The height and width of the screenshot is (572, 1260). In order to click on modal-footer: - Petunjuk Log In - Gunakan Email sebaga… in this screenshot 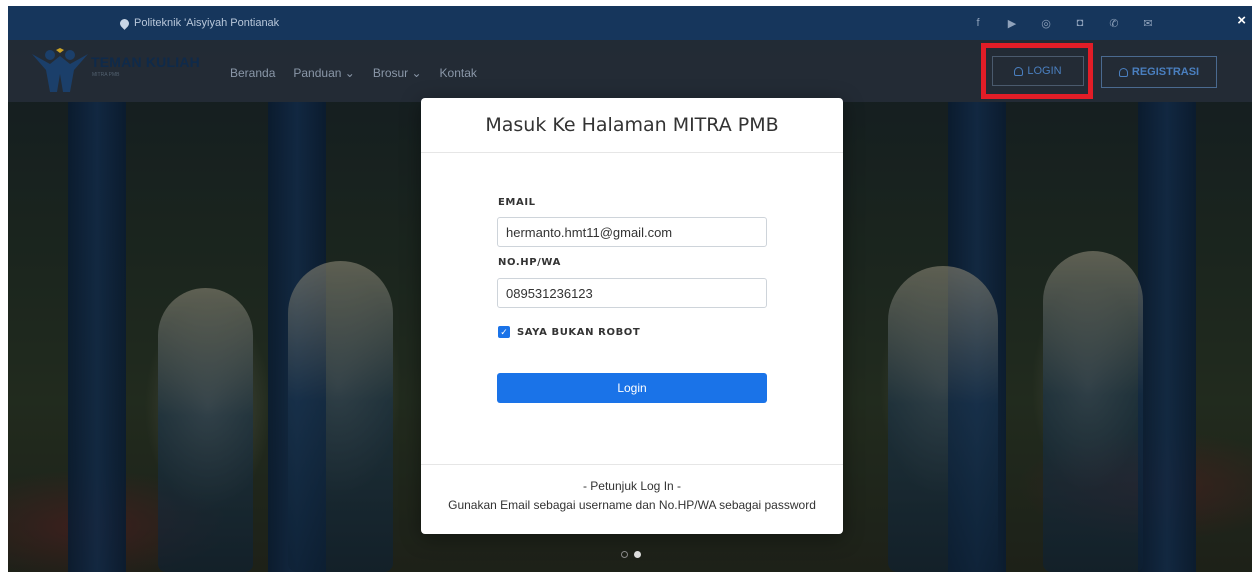, I will do `click(632, 499)`.